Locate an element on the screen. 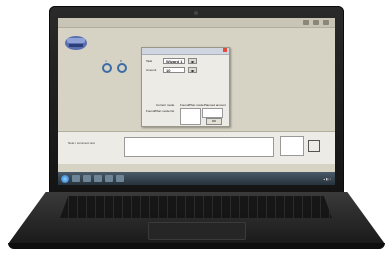 This screenshot has width=392, height=264. expand-icon is located at coordinates (314, 146).